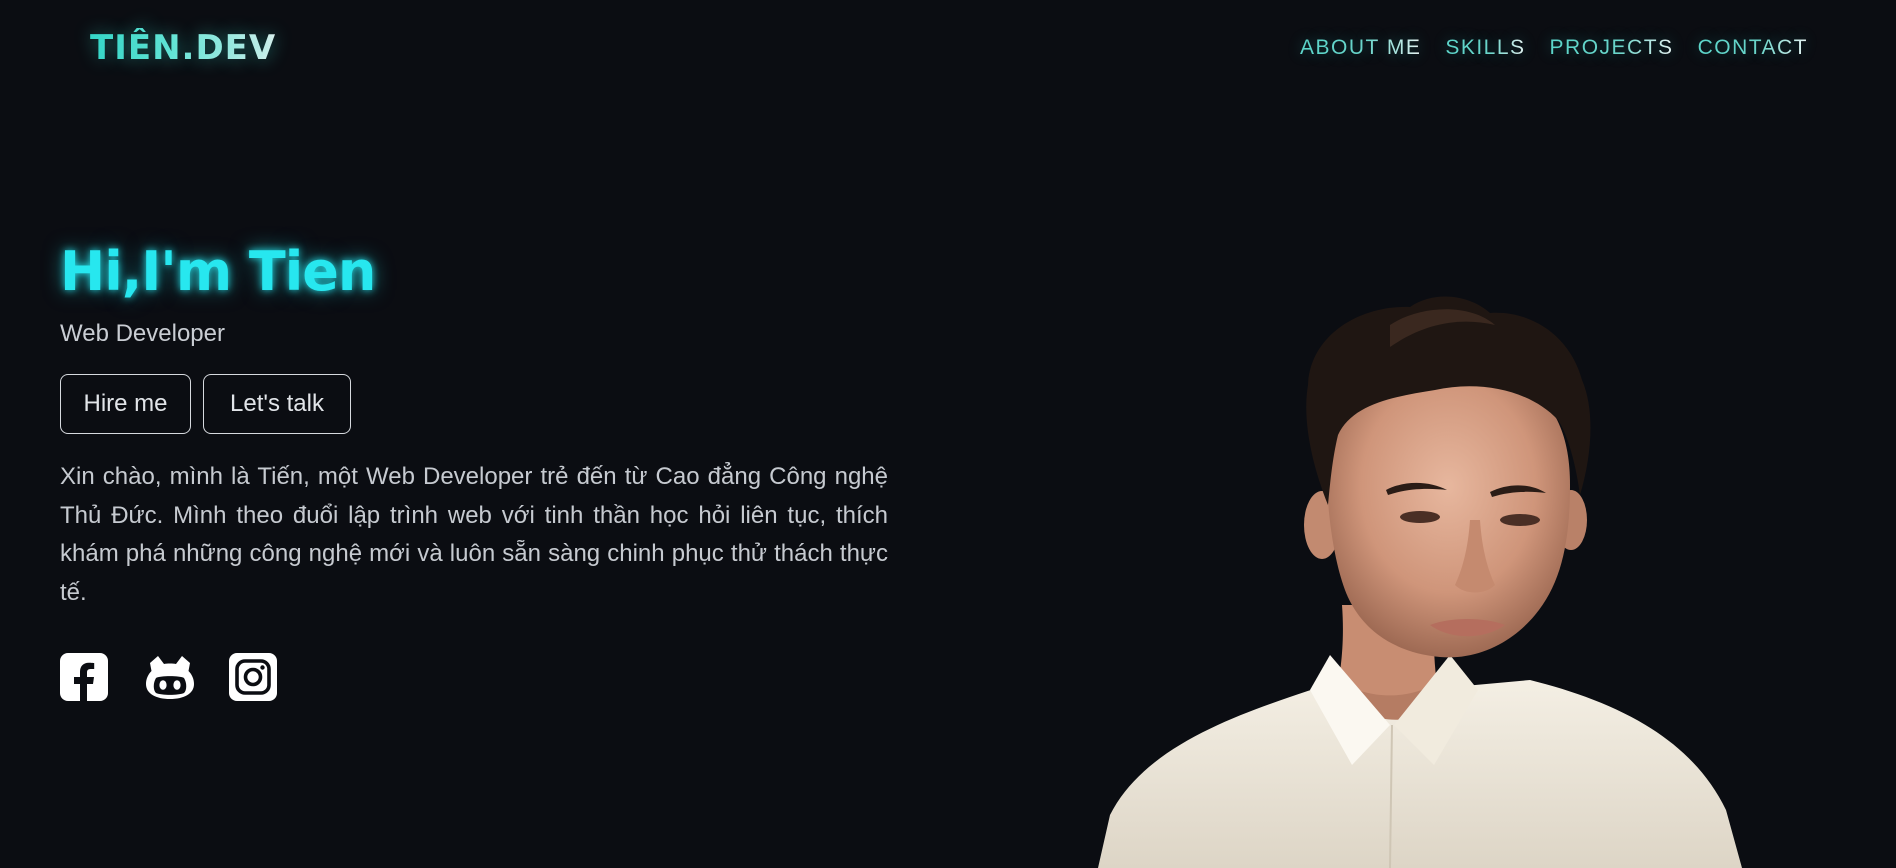  I want to click on hire-me-button: Hire me, so click(125, 404).